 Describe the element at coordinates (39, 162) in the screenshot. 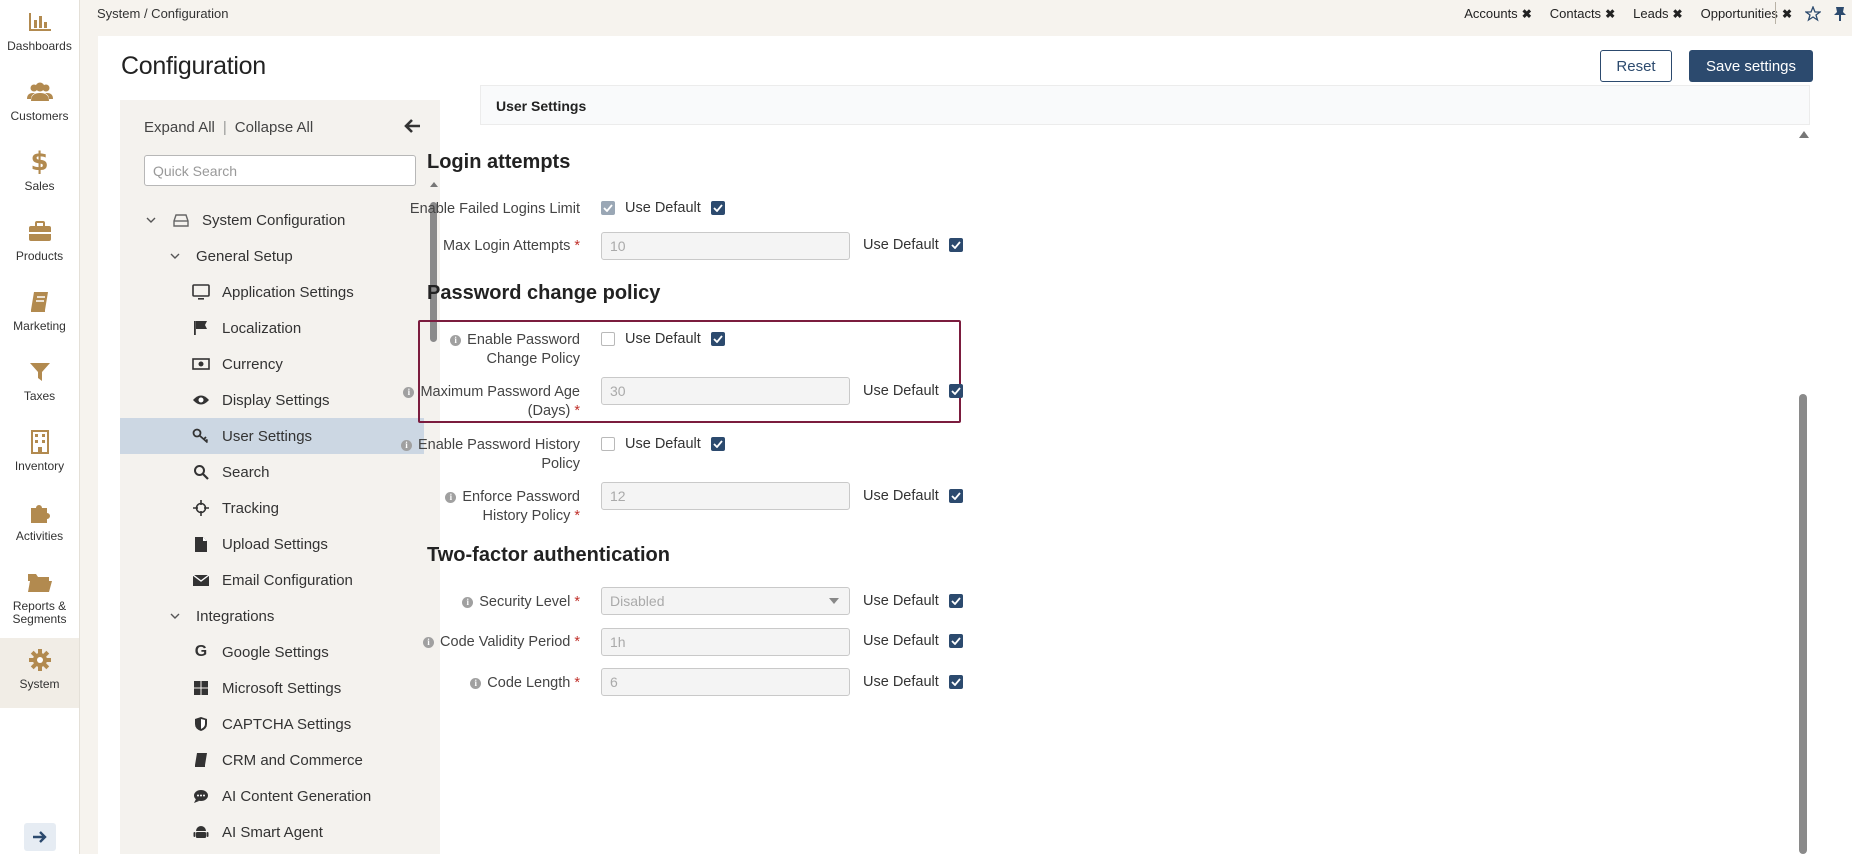

I see `dollar-icon: $` at that location.